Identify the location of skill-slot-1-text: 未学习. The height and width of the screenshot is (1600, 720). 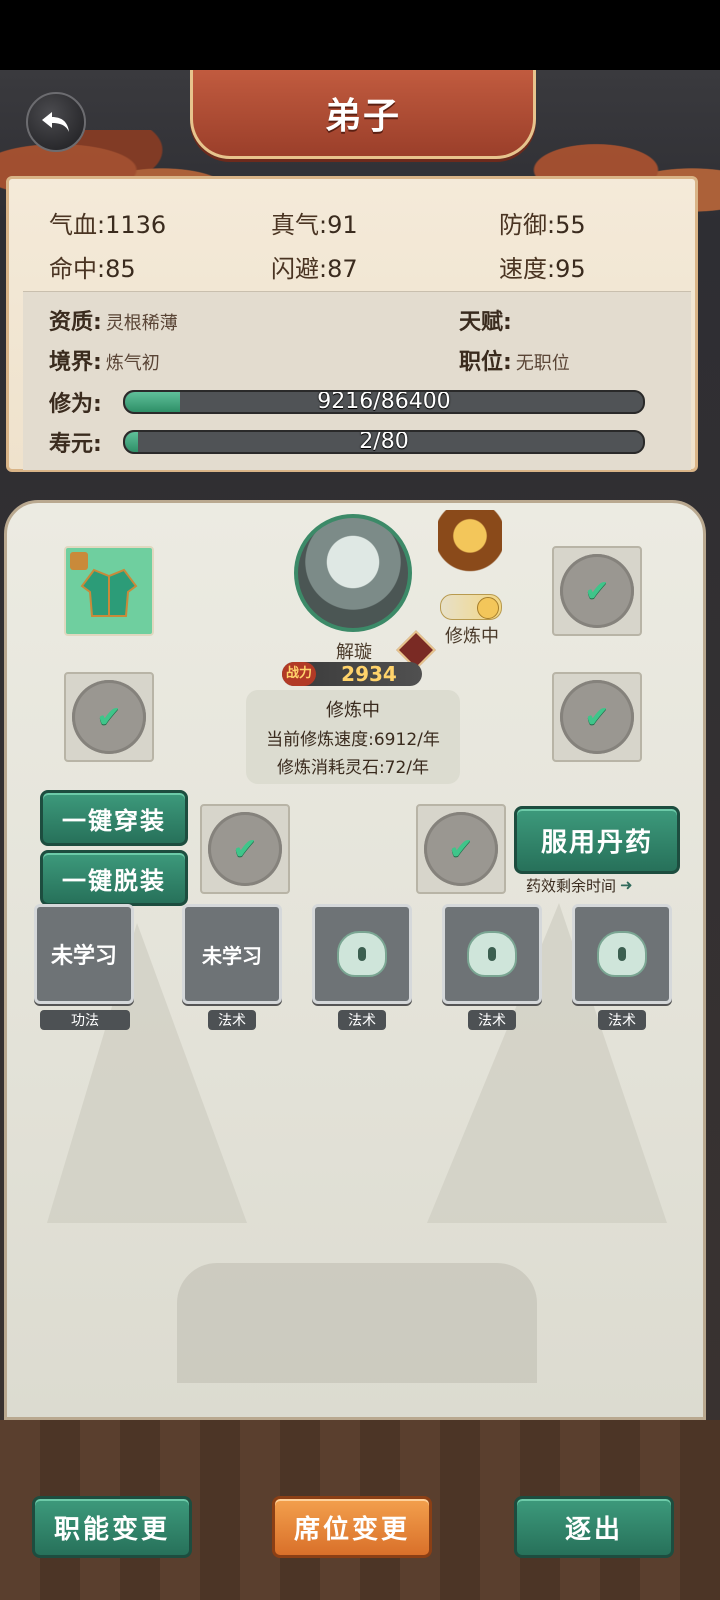
(83, 956).